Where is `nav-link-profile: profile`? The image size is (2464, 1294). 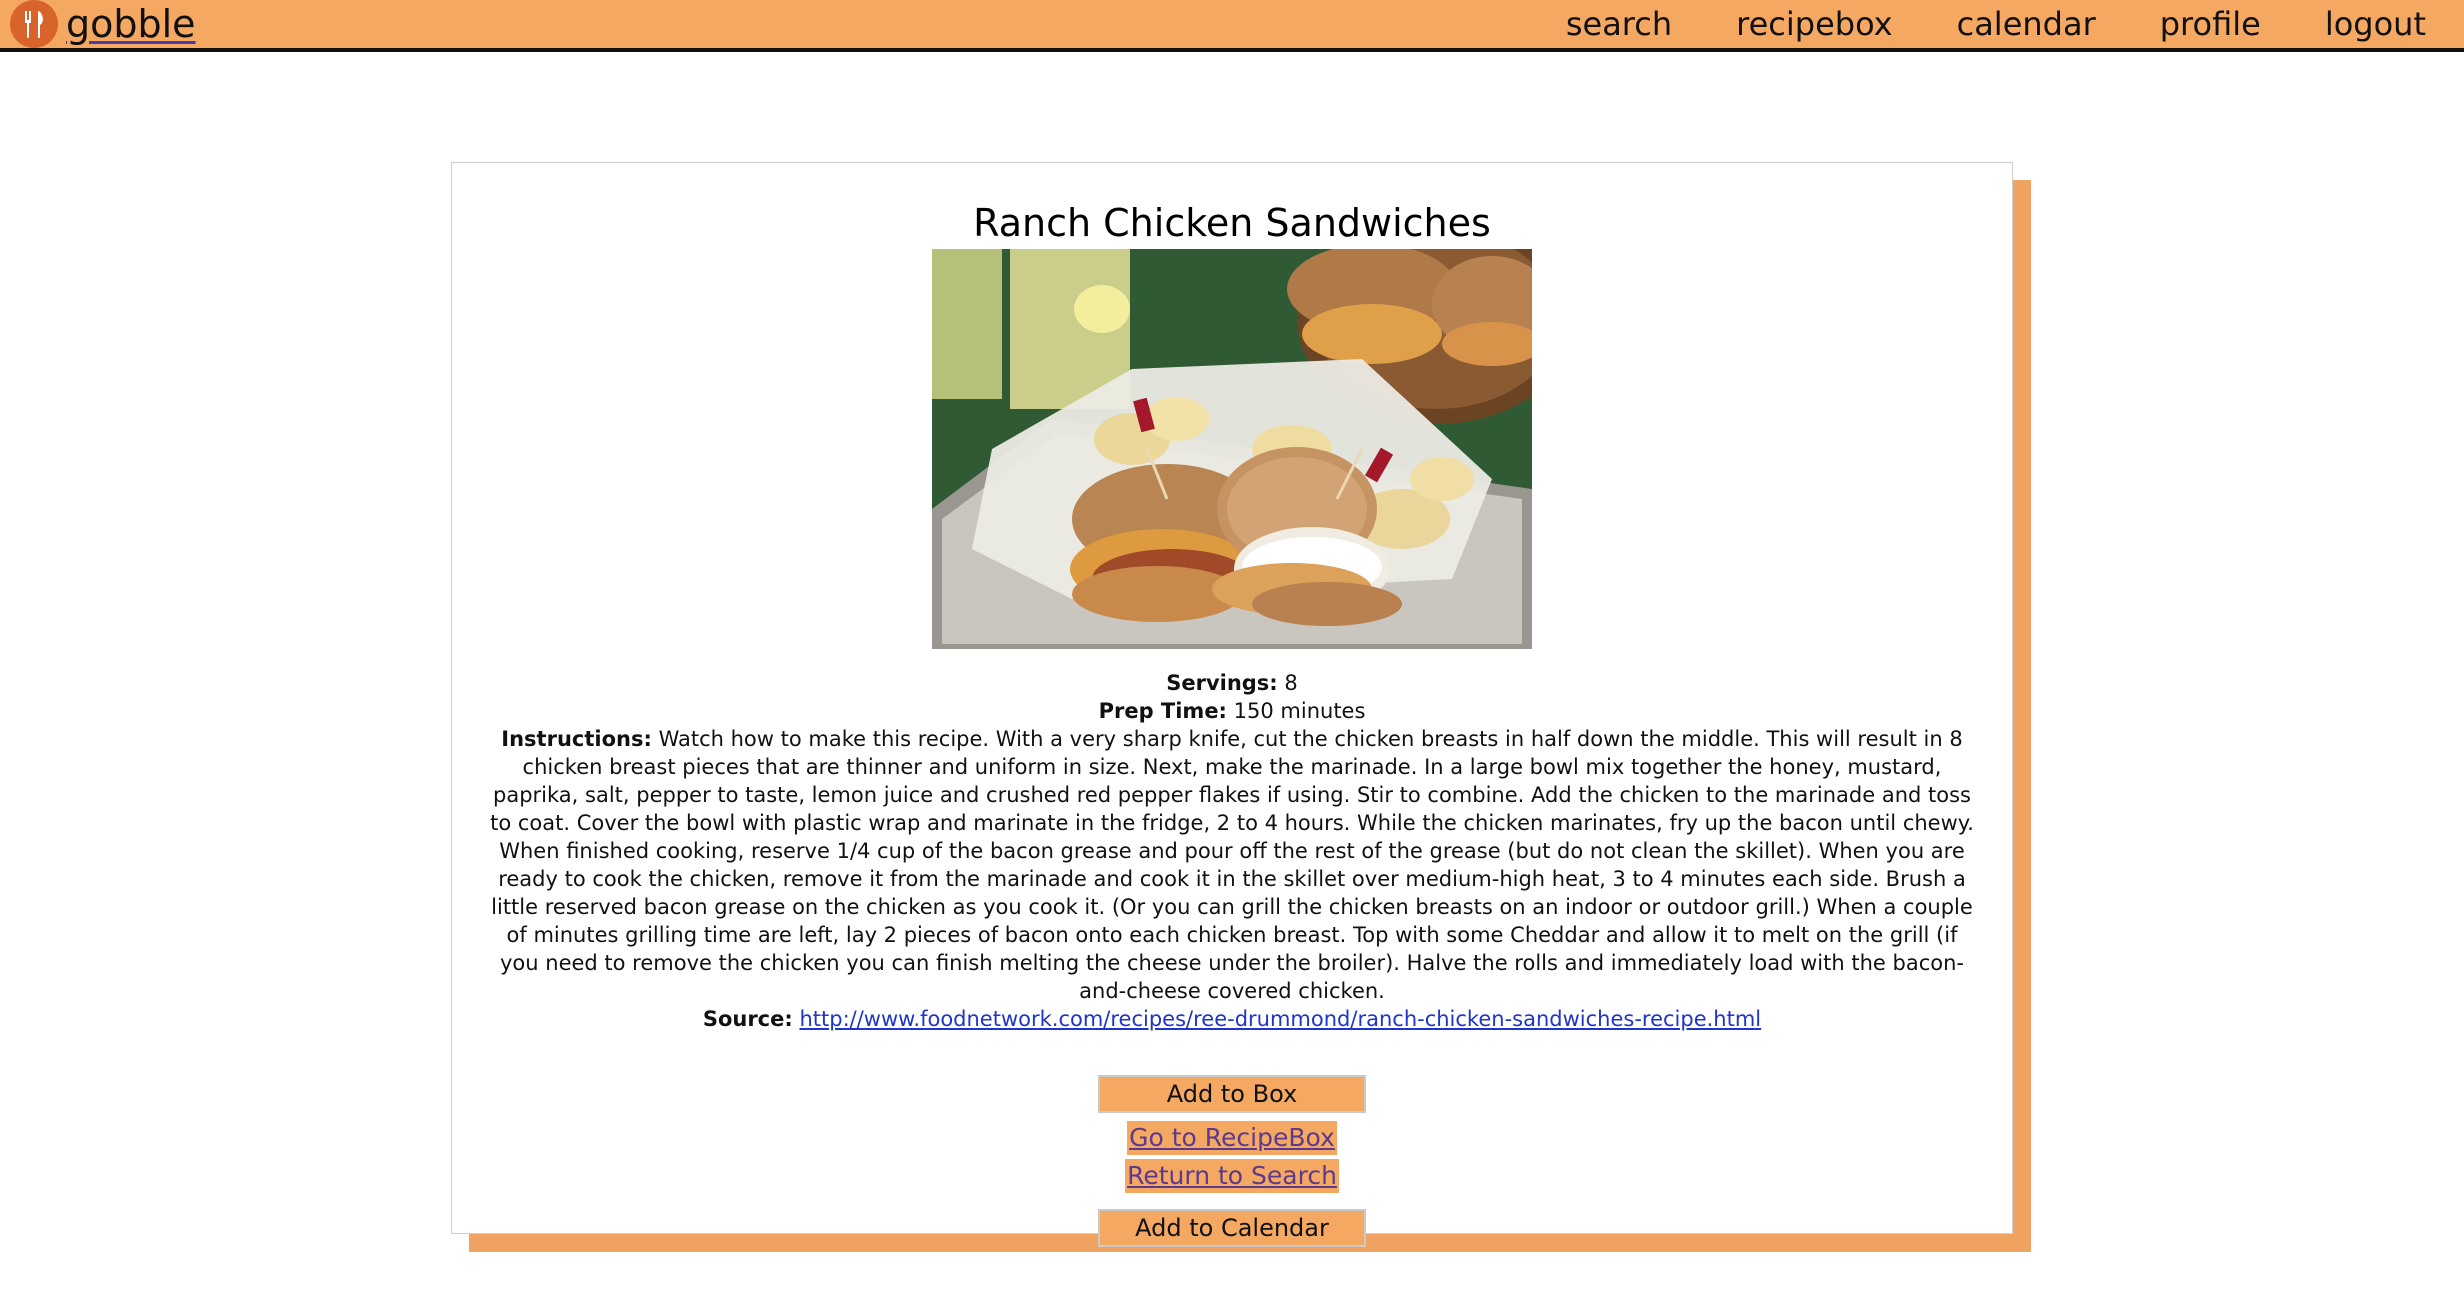
nav-link-profile: profile is located at coordinates (2210, 24).